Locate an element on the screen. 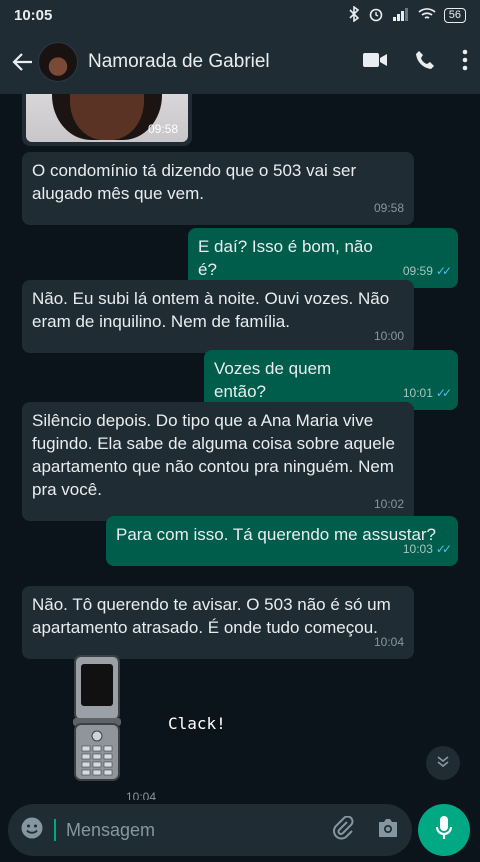  attach-icon is located at coordinates (343, 830).